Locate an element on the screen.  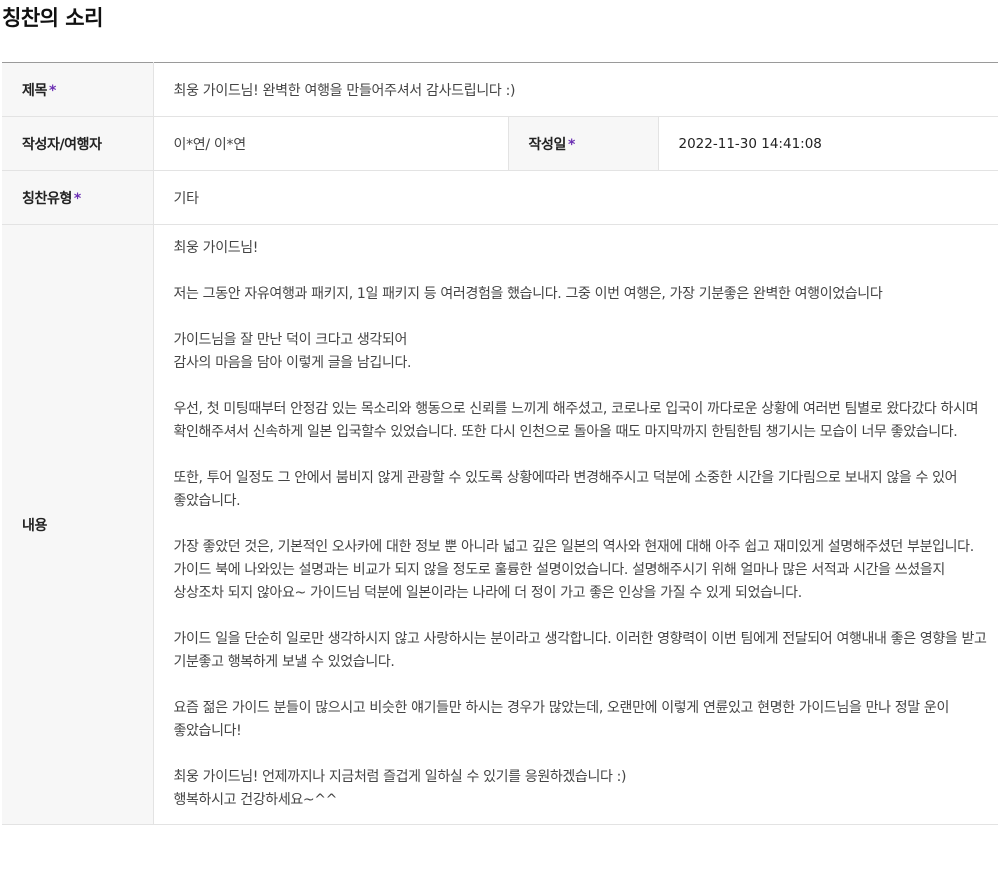
praise-type-row: 칭찬유형 * 기타 is located at coordinates (500, 197).